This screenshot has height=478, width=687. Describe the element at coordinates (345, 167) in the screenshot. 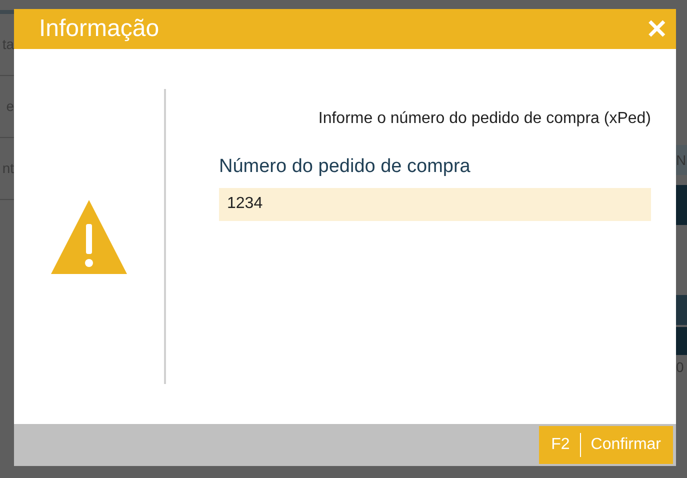

I see `field-label: Número do pedido de compra` at that location.